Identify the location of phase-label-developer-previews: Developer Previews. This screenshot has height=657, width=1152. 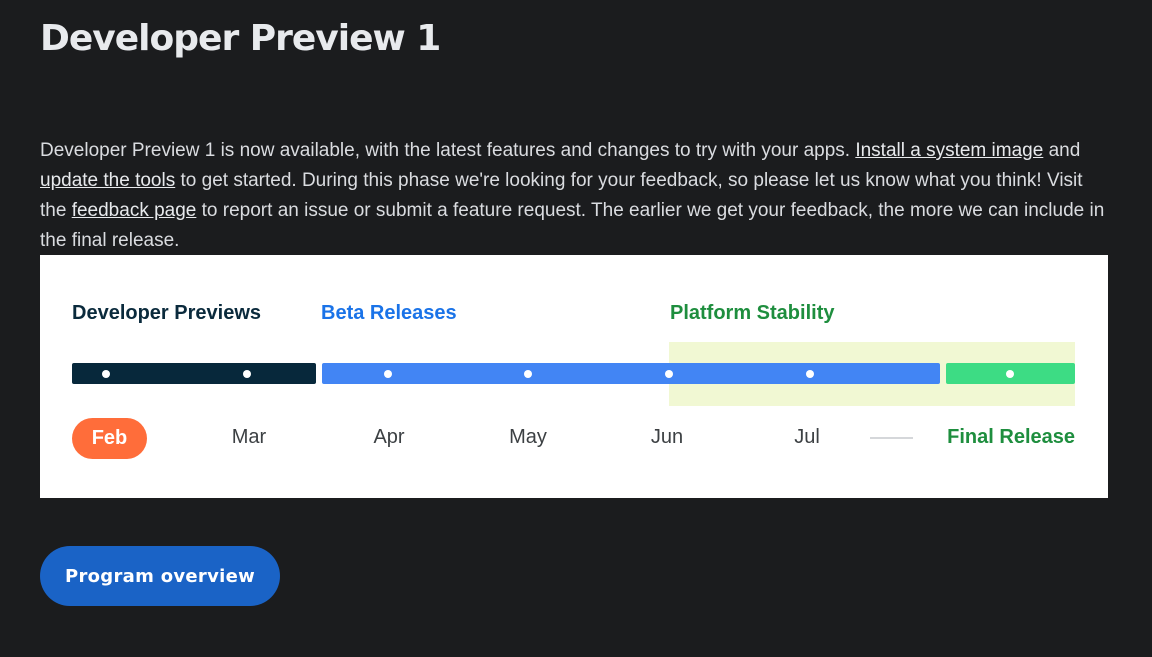
(166, 313).